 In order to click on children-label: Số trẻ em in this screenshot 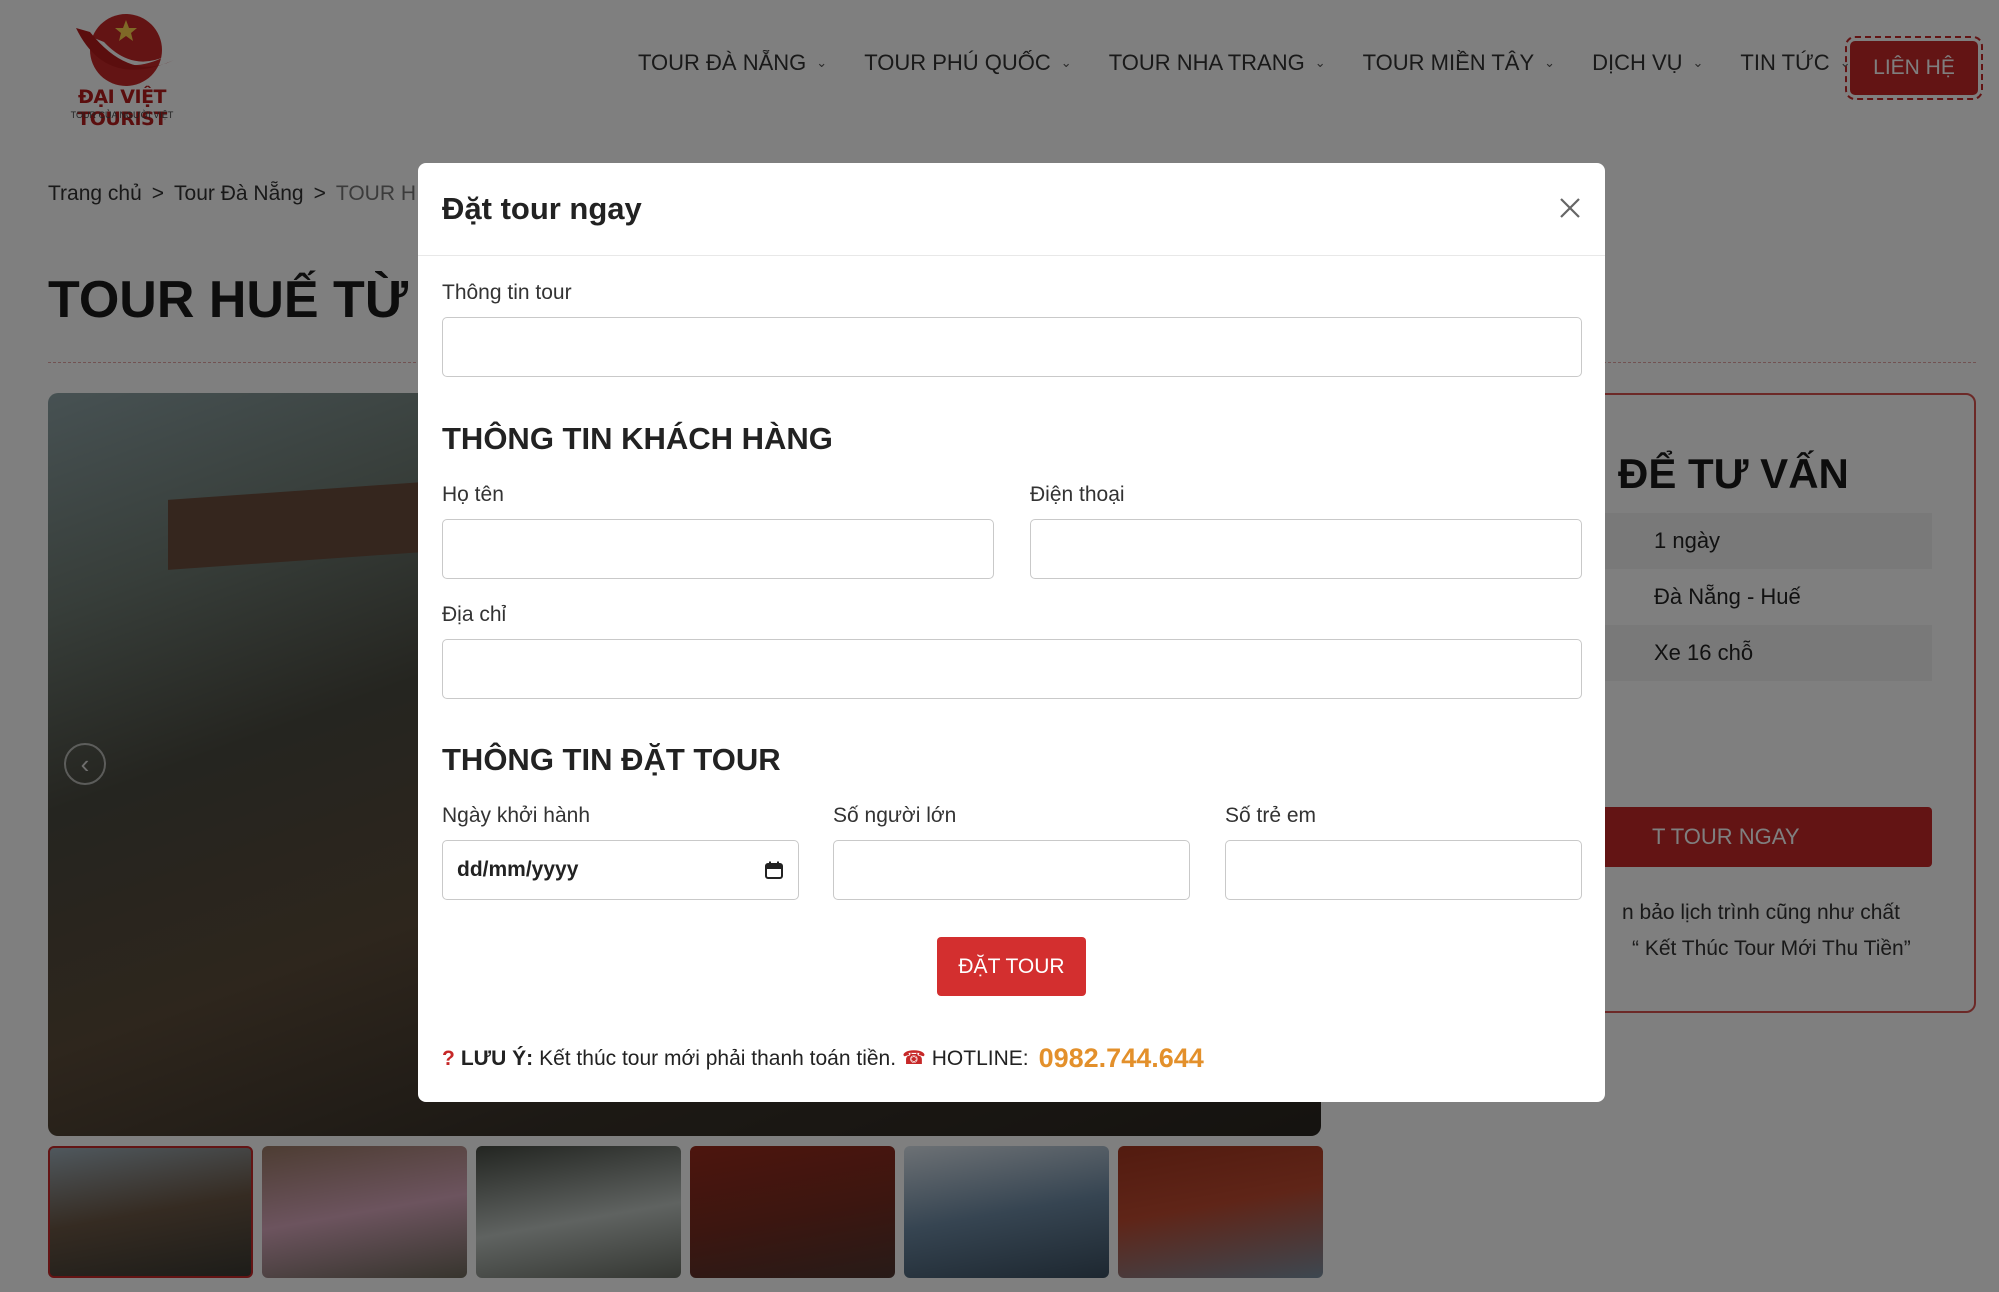, I will do `click(1271, 815)`.